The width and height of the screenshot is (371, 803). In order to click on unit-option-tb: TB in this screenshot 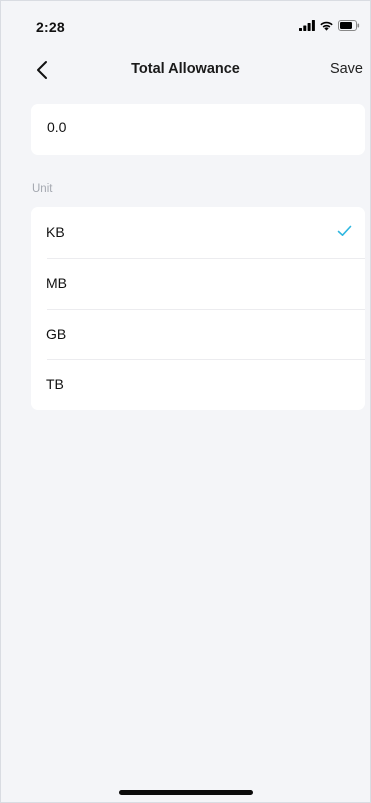, I will do `click(198, 384)`.